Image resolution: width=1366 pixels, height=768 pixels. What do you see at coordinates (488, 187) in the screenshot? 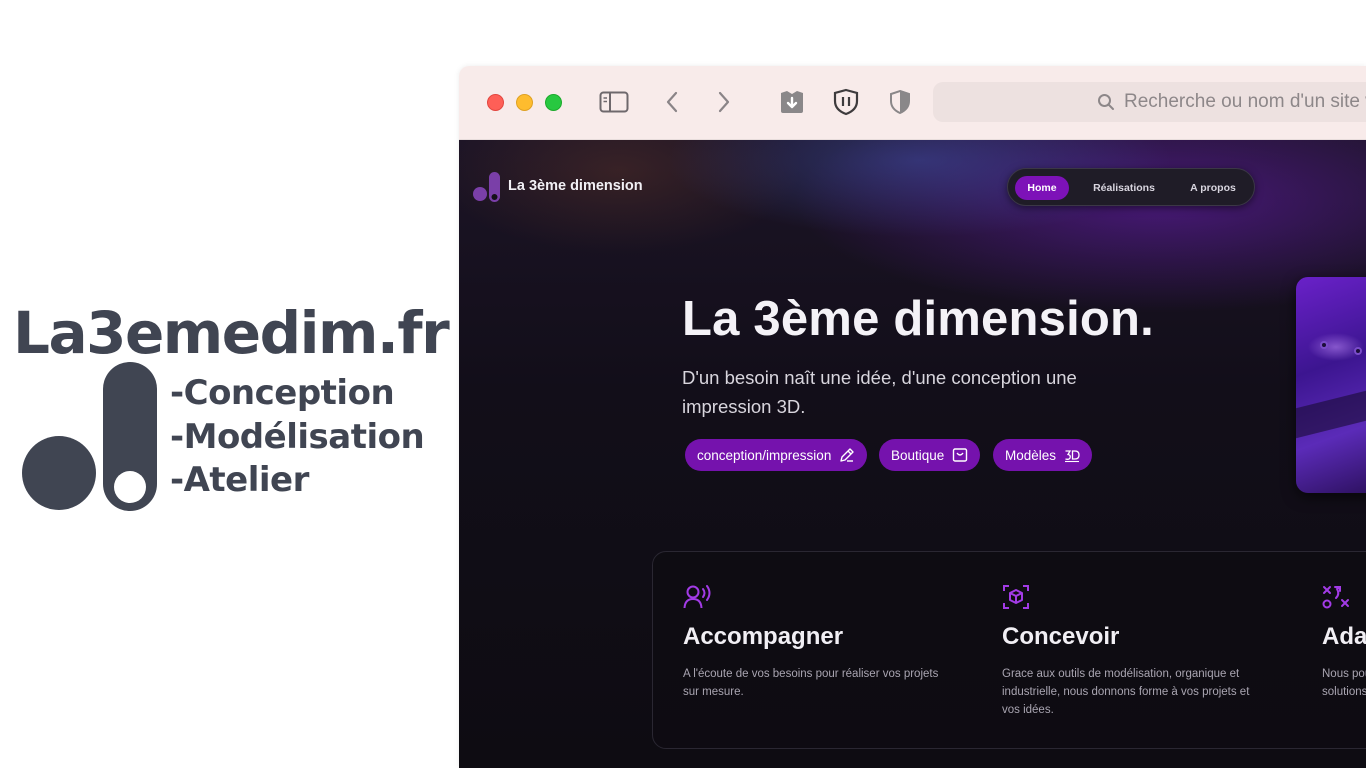
I see `site-logo-icon` at bounding box center [488, 187].